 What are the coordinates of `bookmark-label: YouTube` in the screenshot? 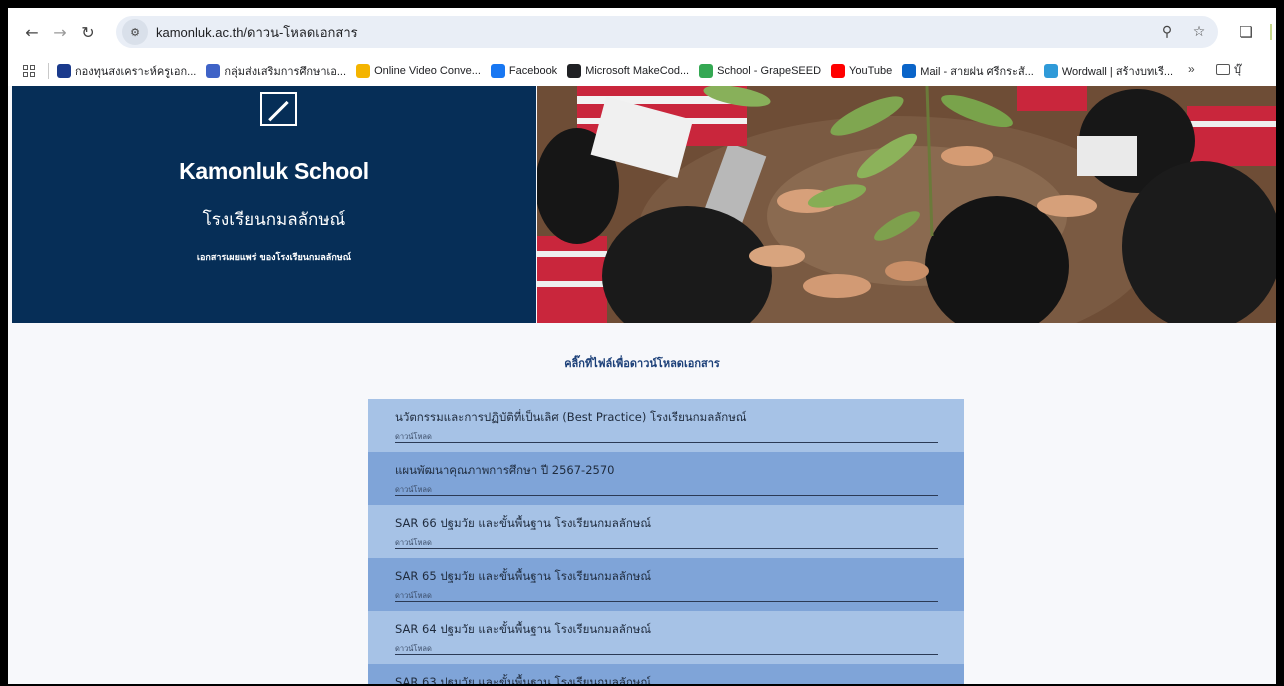 It's located at (871, 71).